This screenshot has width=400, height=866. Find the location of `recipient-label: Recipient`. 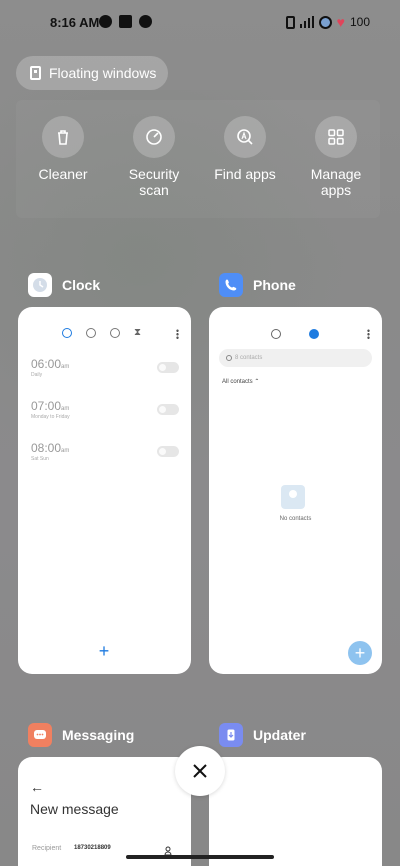

recipient-label: Recipient is located at coordinates (47, 848).